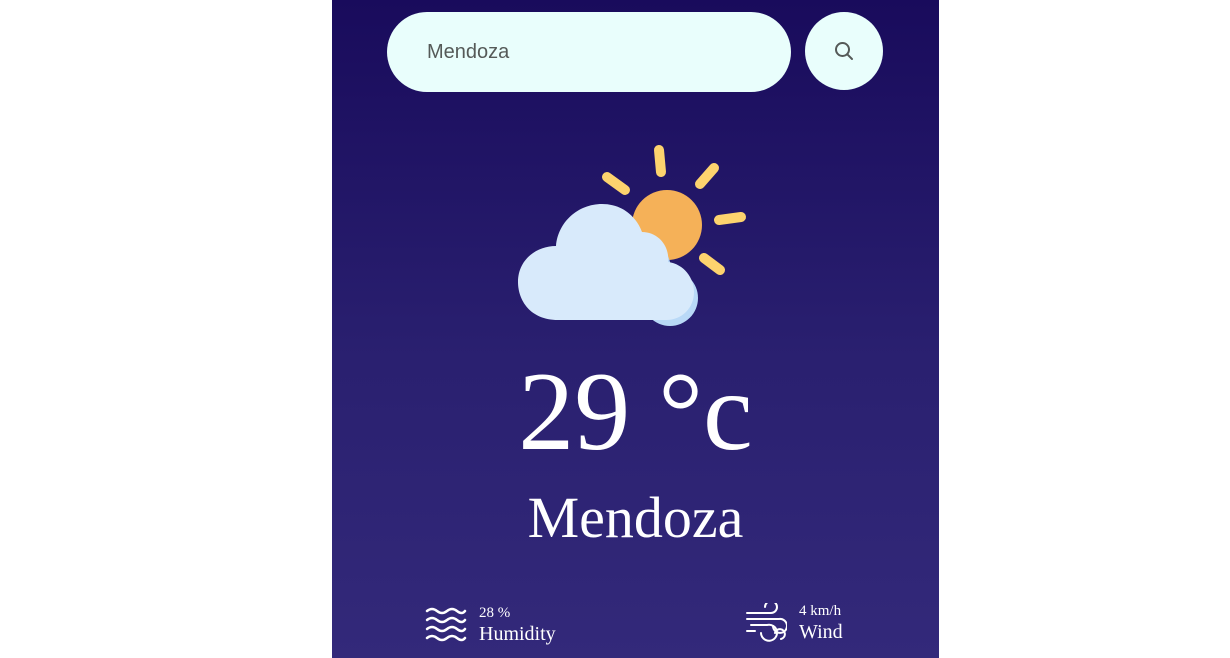 This screenshot has height=658, width=1230. What do you see at coordinates (821, 632) in the screenshot?
I see `wind-label: Wind` at bounding box center [821, 632].